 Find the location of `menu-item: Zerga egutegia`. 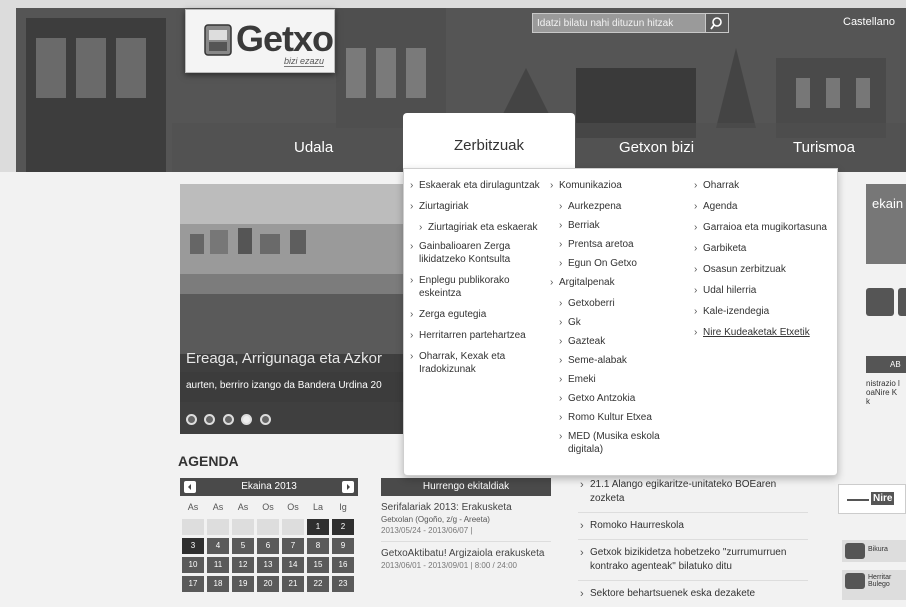

menu-item: Zerga egutegia is located at coordinates (480, 314).